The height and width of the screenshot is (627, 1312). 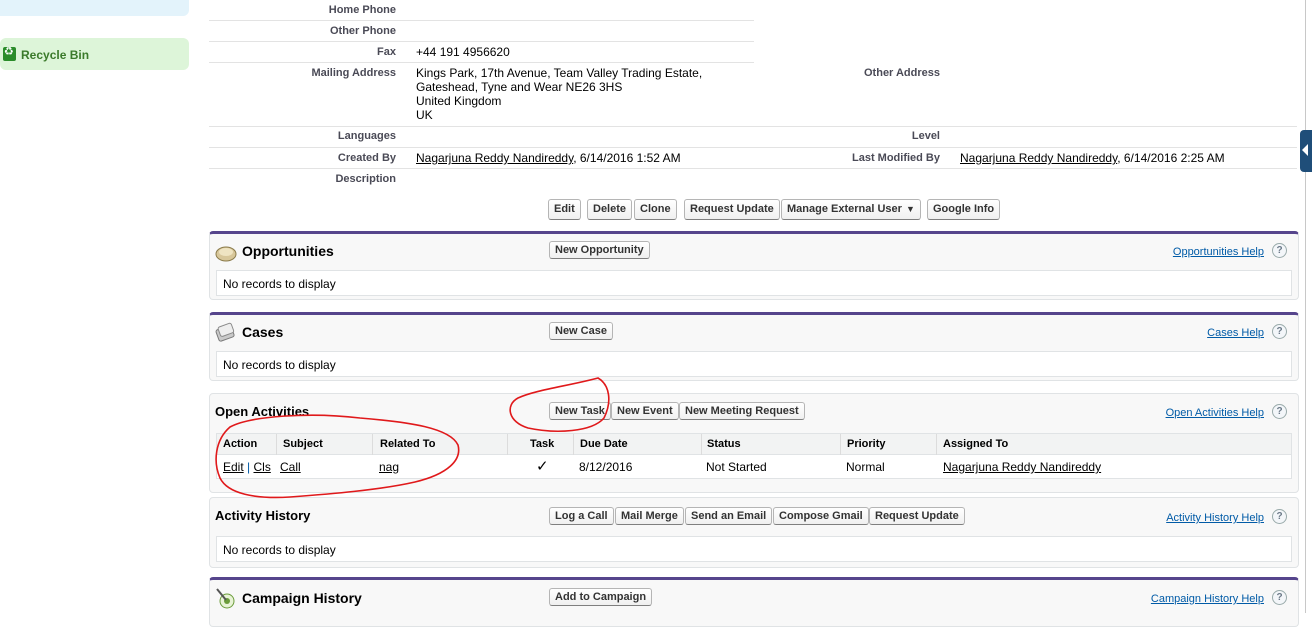 I want to click on level-label: Level, so click(x=925, y=136).